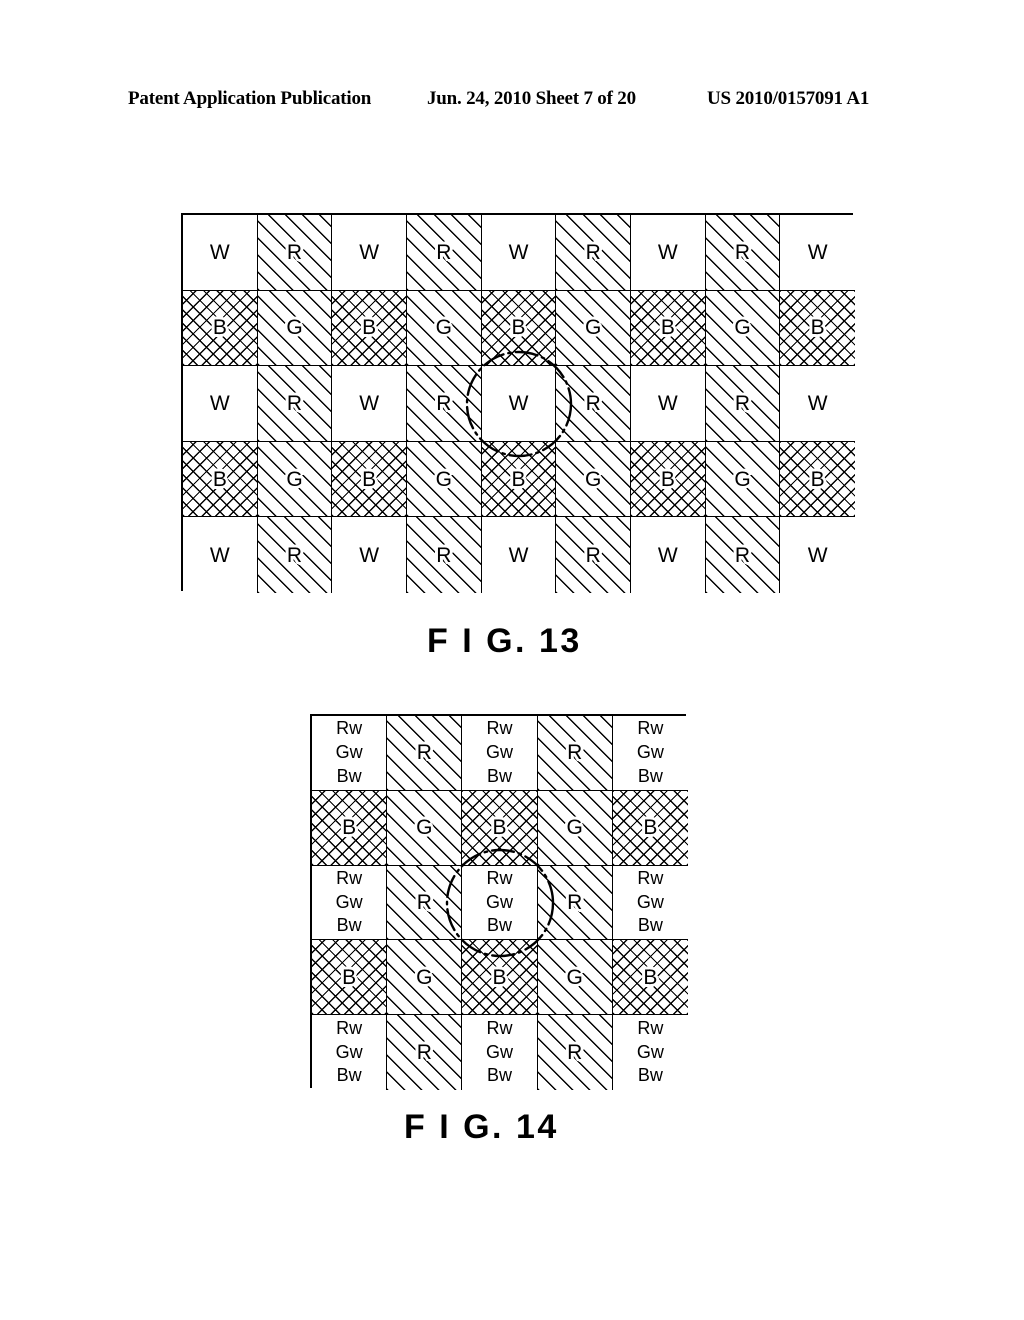 This screenshot has height=1320, width=1024. What do you see at coordinates (481, 1127) in the screenshot?
I see `figure-14-caption: F I G. 14` at bounding box center [481, 1127].